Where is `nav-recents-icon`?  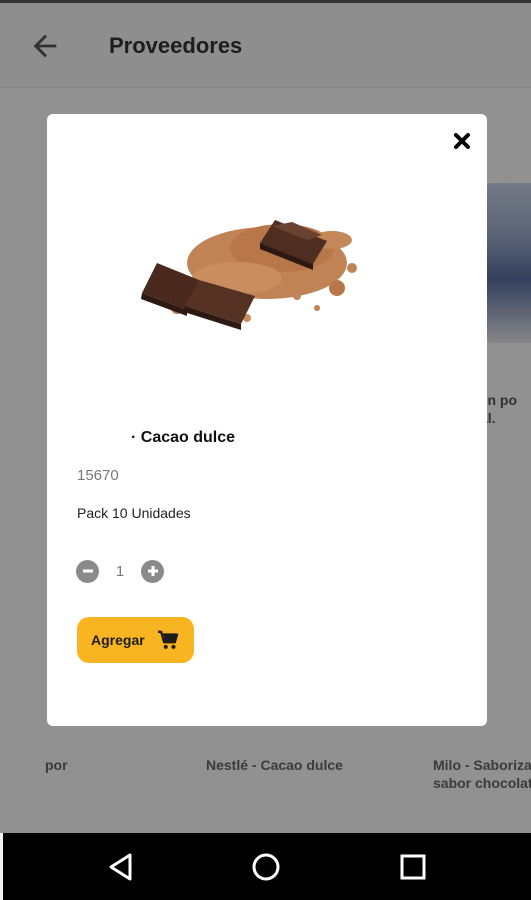 nav-recents-icon is located at coordinates (413, 867).